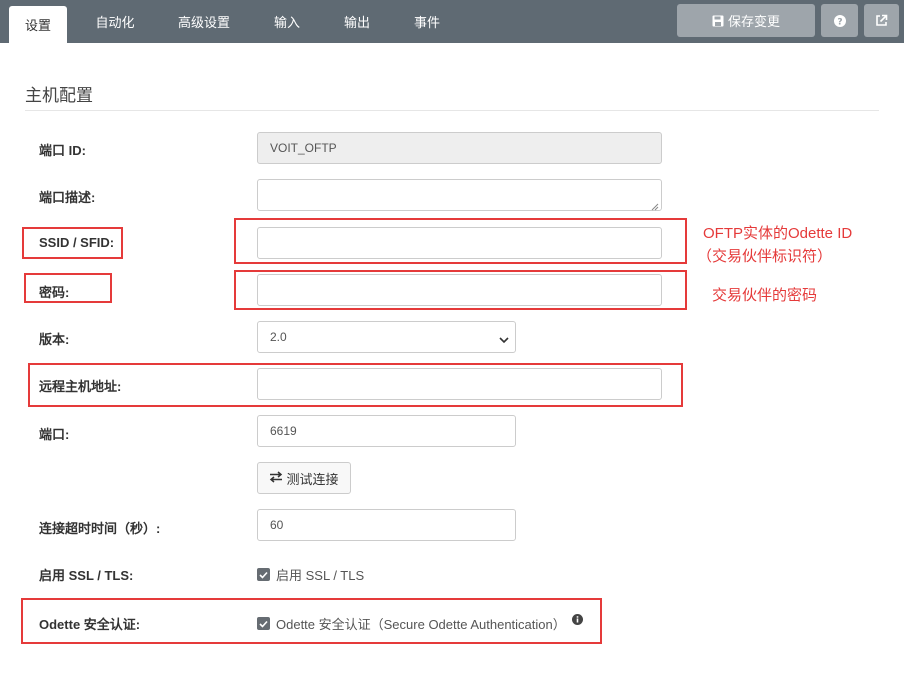  What do you see at coordinates (283, 431) in the screenshot?
I see `port-value: 6619` at bounding box center [283, 431].